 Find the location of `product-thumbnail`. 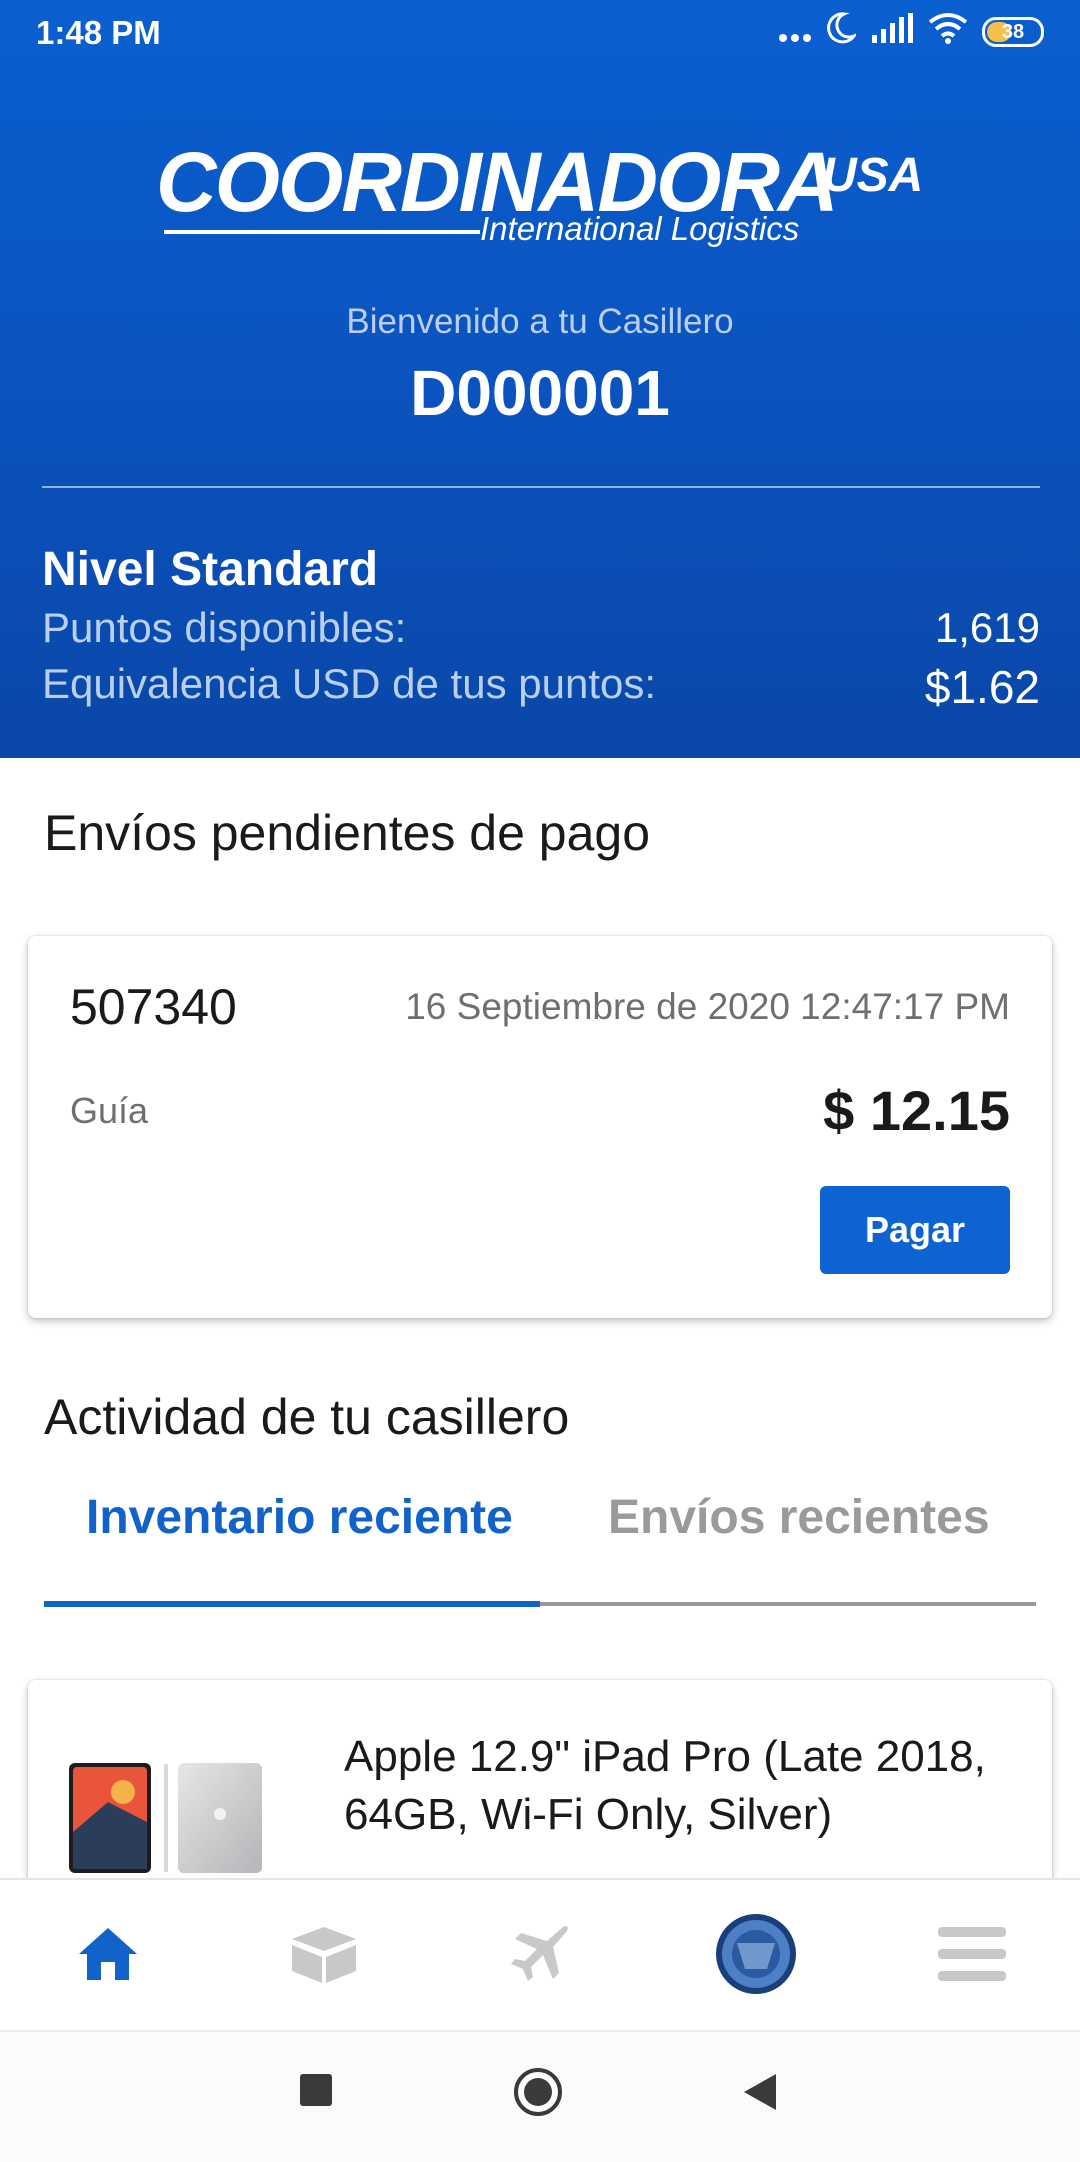

product-thumbnail is located at coordinates (166, 1818).